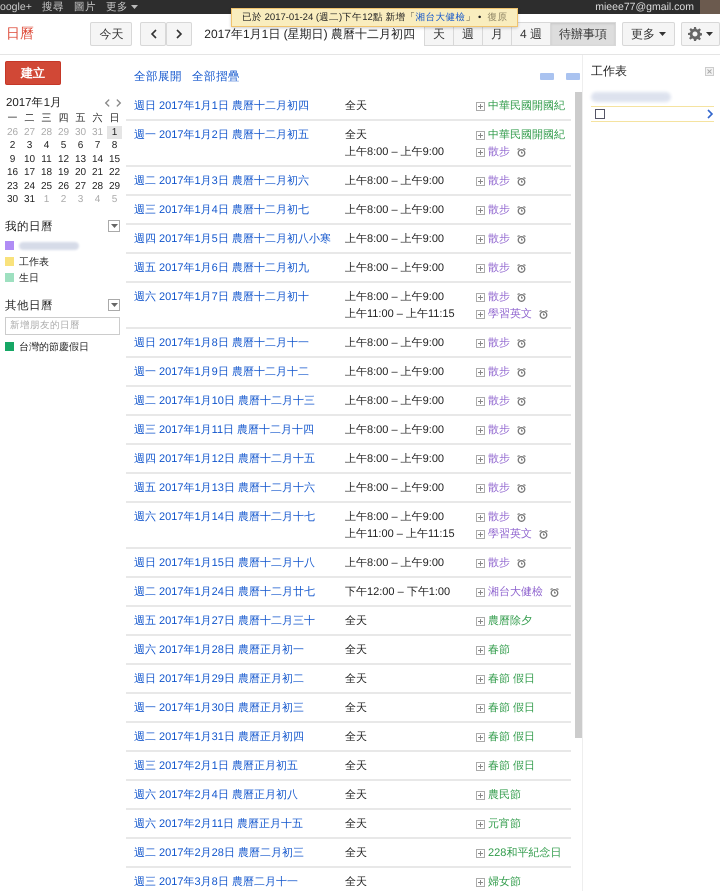  I want to click on event-title-link: 元宵節, so click(504, 824).